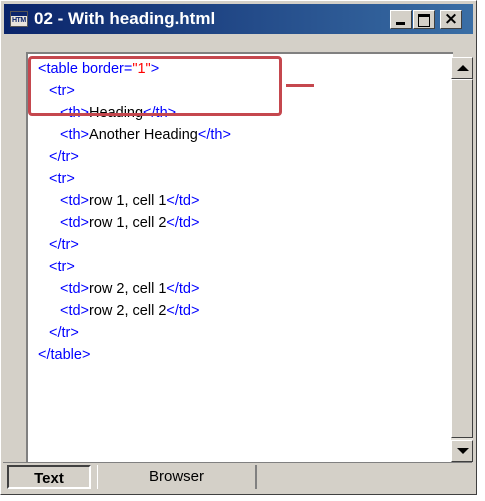 This screenshot has width=485, height=501. I want to click on scrollbar-thumb, so click(462, 258).